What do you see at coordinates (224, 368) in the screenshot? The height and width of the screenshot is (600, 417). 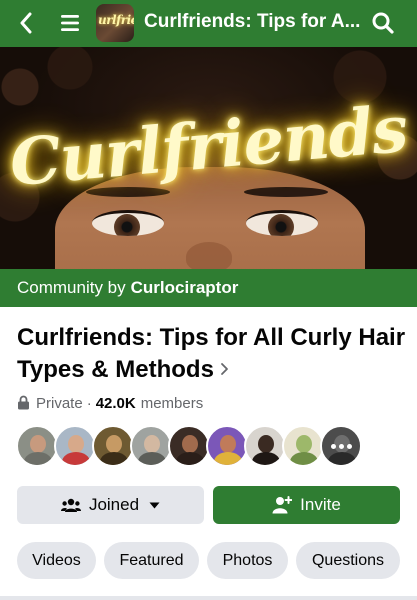 I see `chevron-right-icon` at bounding box center [224, 368].